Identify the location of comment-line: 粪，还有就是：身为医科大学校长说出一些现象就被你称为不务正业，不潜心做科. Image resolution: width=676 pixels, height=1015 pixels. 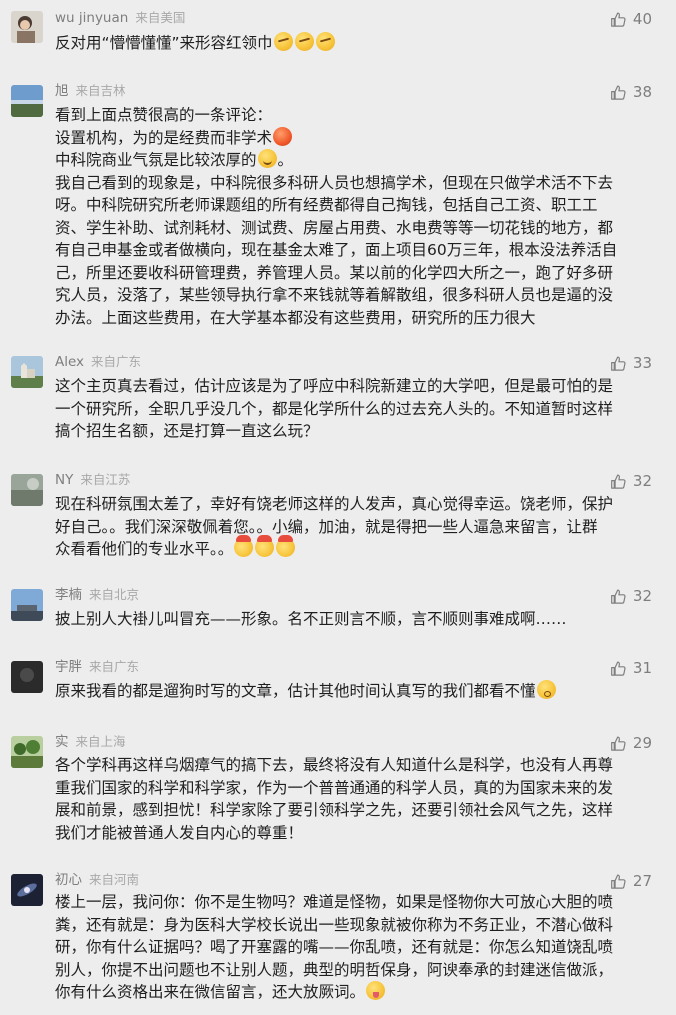
(334, 924).